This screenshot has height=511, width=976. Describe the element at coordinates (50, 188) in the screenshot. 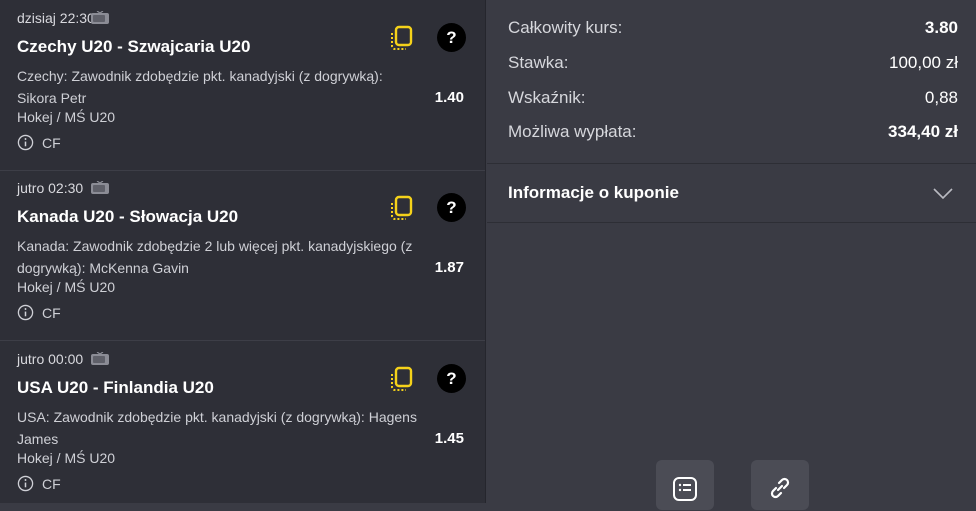

I see `bet-time: jutro 02:30` at that location.